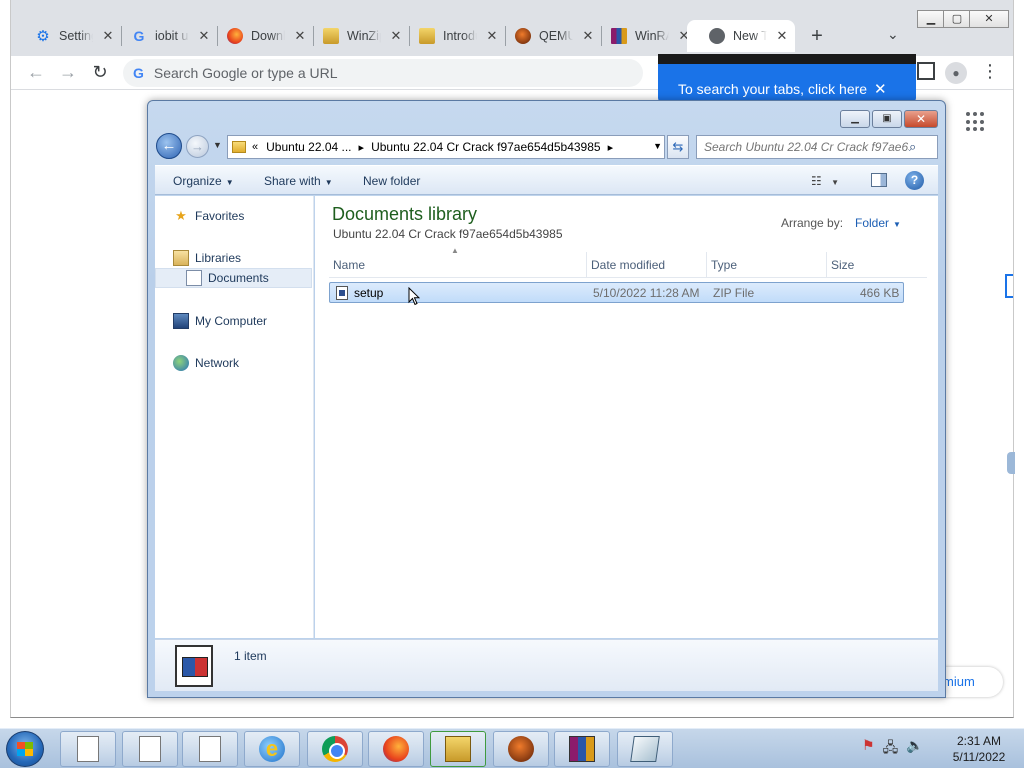 The height and width of the screenshot is (768, 1024). What do you see at coordinates (233, 258) in the screenshot?
I see `nav-libraries: Libraries` at bounding box center [233, 258].